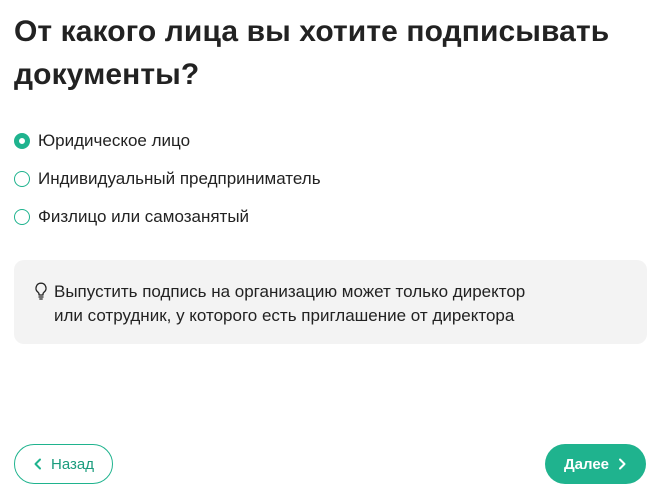  I want to click on next-button-label: Далее, so click(586, 464).